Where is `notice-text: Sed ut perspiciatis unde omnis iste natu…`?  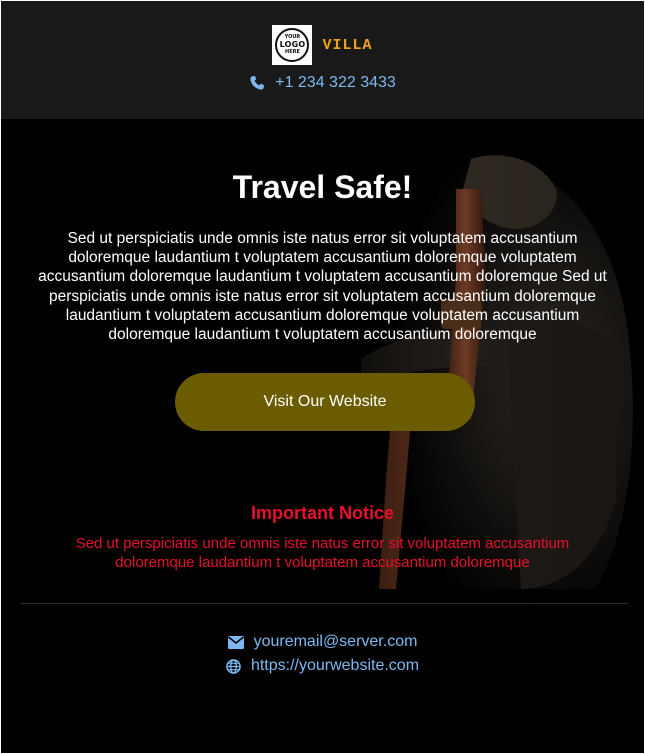 notice-text: Sed ut perspiciatis unde omnis iste natu… is located at coordinates (322, 553).